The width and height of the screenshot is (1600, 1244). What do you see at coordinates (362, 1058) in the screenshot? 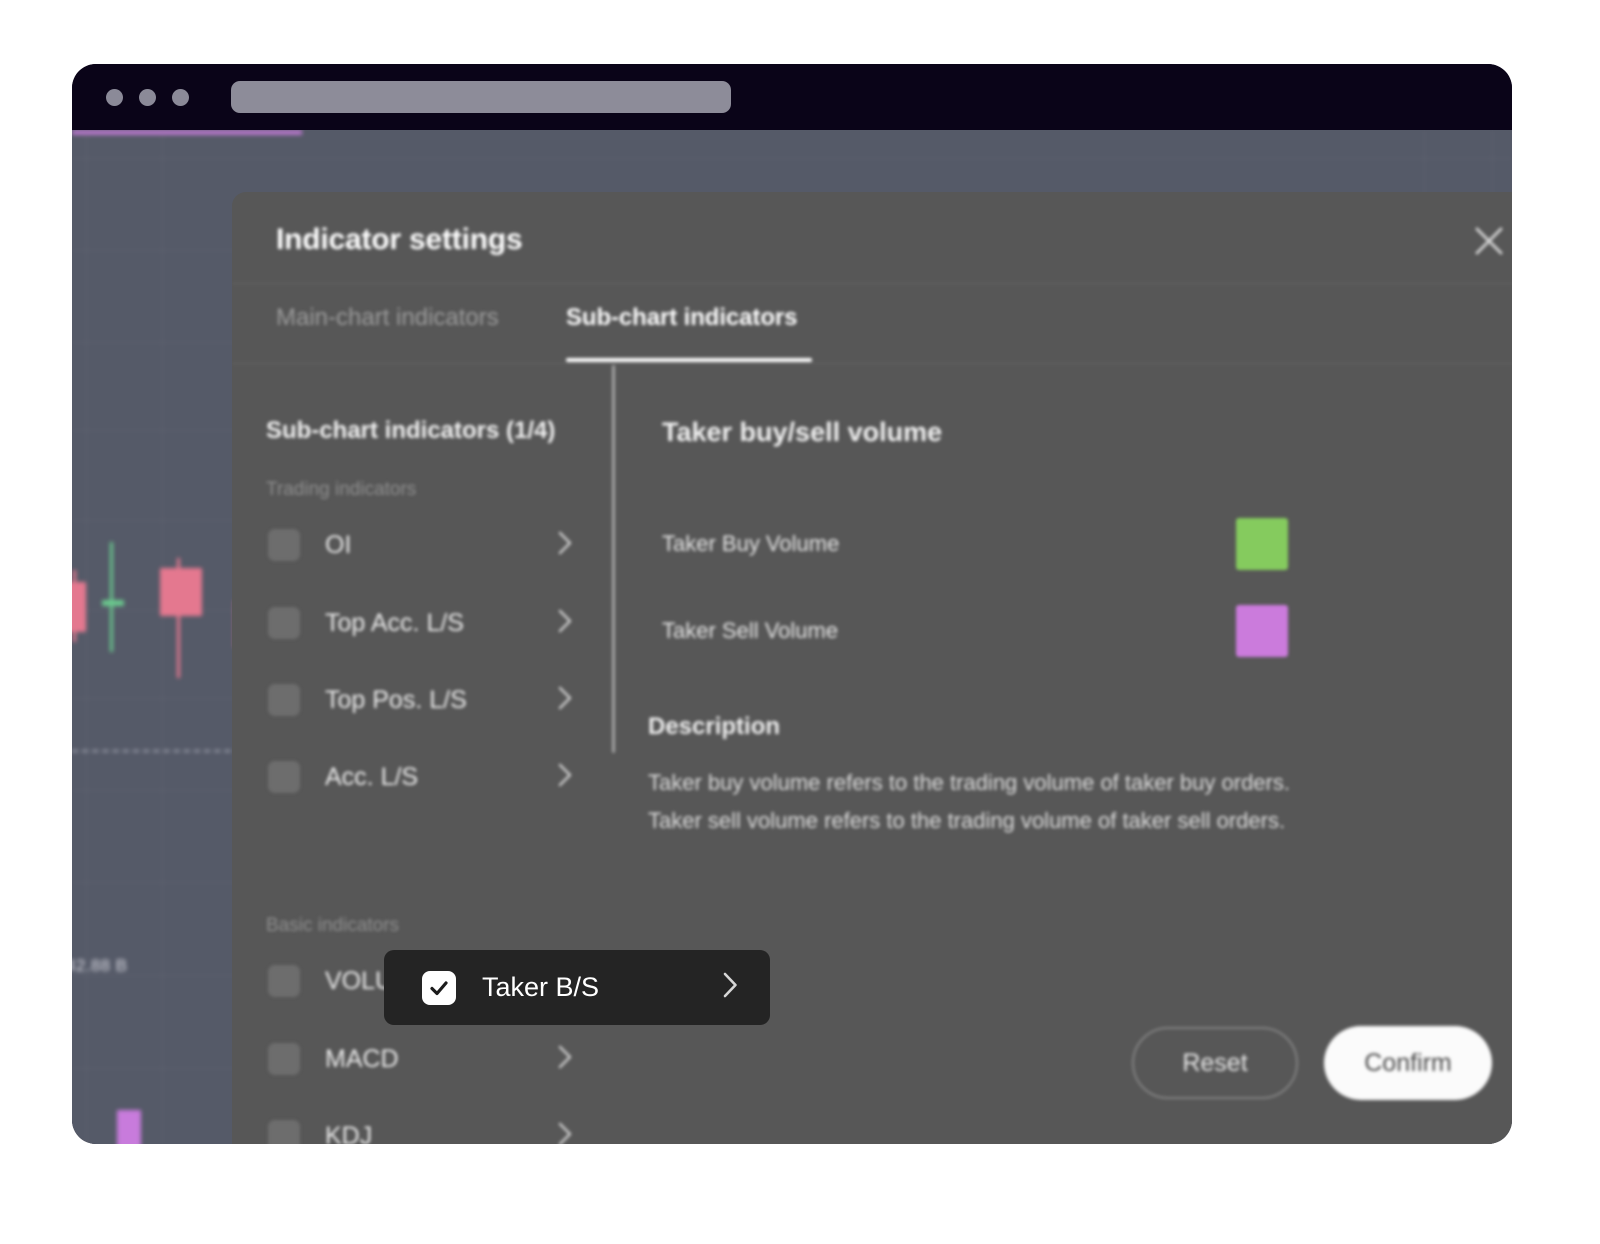
I see `sidebar-item-label: MACD` at bounding box center [362, 1058].